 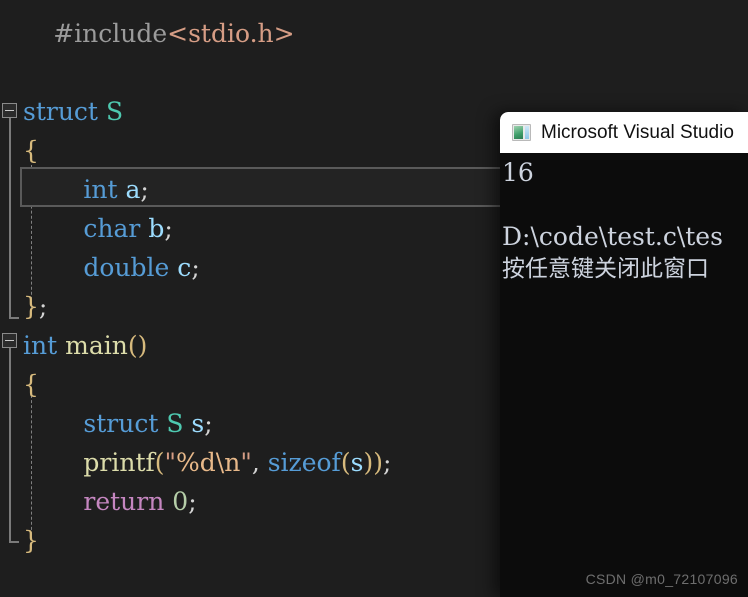 What do you see at coordinates (208, 462) in the screenshot?
I see `code-token: %d\n` at bounding box center [208, 462].